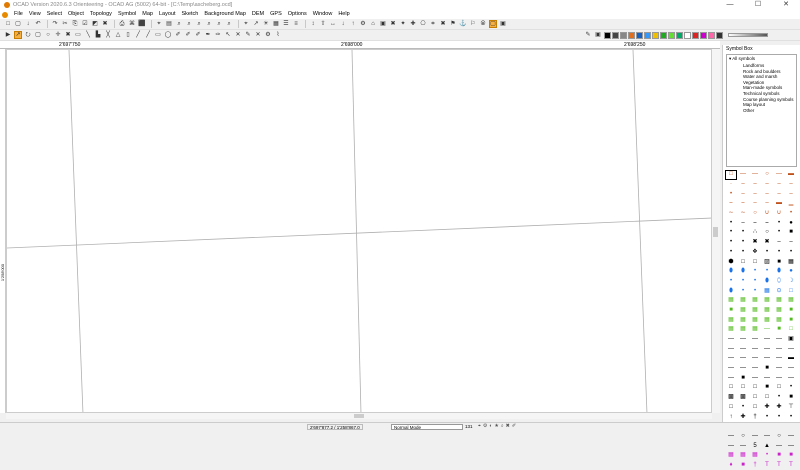  What do you see at coordinates (5, 14) in the screenshot?
I see `document-icon` at bounding box center [5, 14].